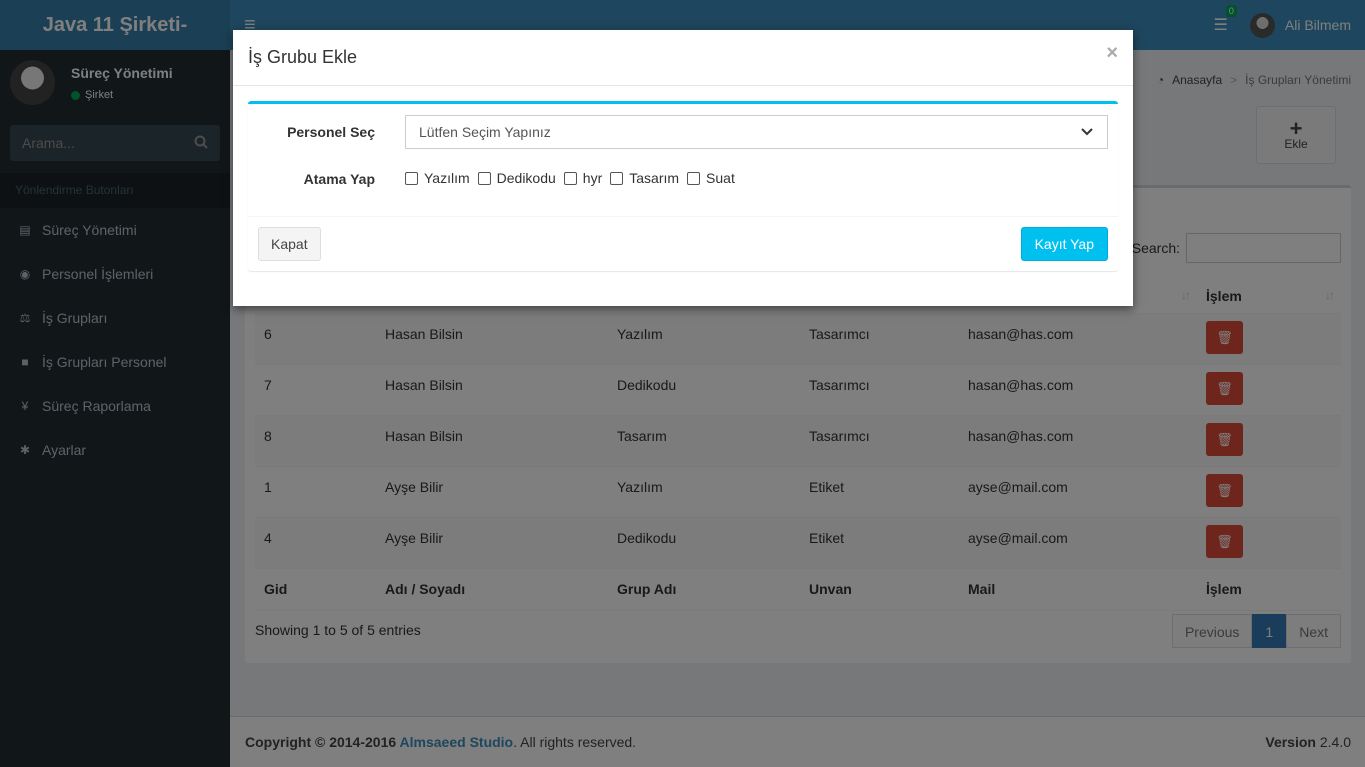 The width and height of the screenshot is (1365, 767). I want to click on checkbox-yazilim: Yazılım, so click(441, 178).